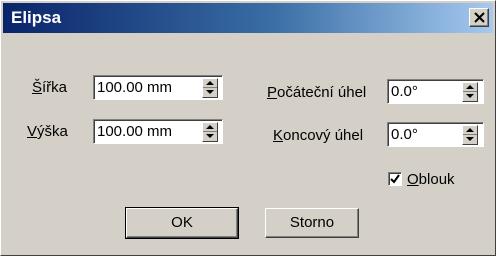 The image size is (498, 258). Describe the element at coordinates (143, 131) in the screenshot. I see `height-input` at that location.